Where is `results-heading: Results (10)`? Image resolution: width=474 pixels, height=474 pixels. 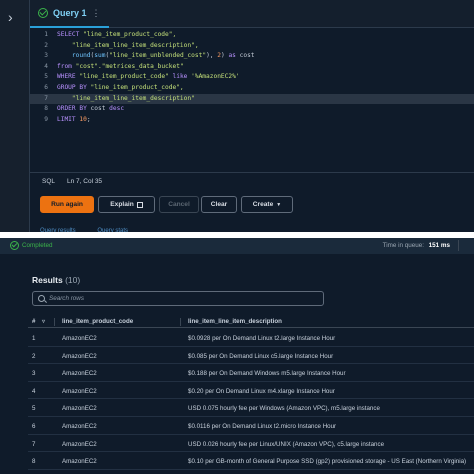 results-heading: Results (10) is located at coordinates (56, 280).